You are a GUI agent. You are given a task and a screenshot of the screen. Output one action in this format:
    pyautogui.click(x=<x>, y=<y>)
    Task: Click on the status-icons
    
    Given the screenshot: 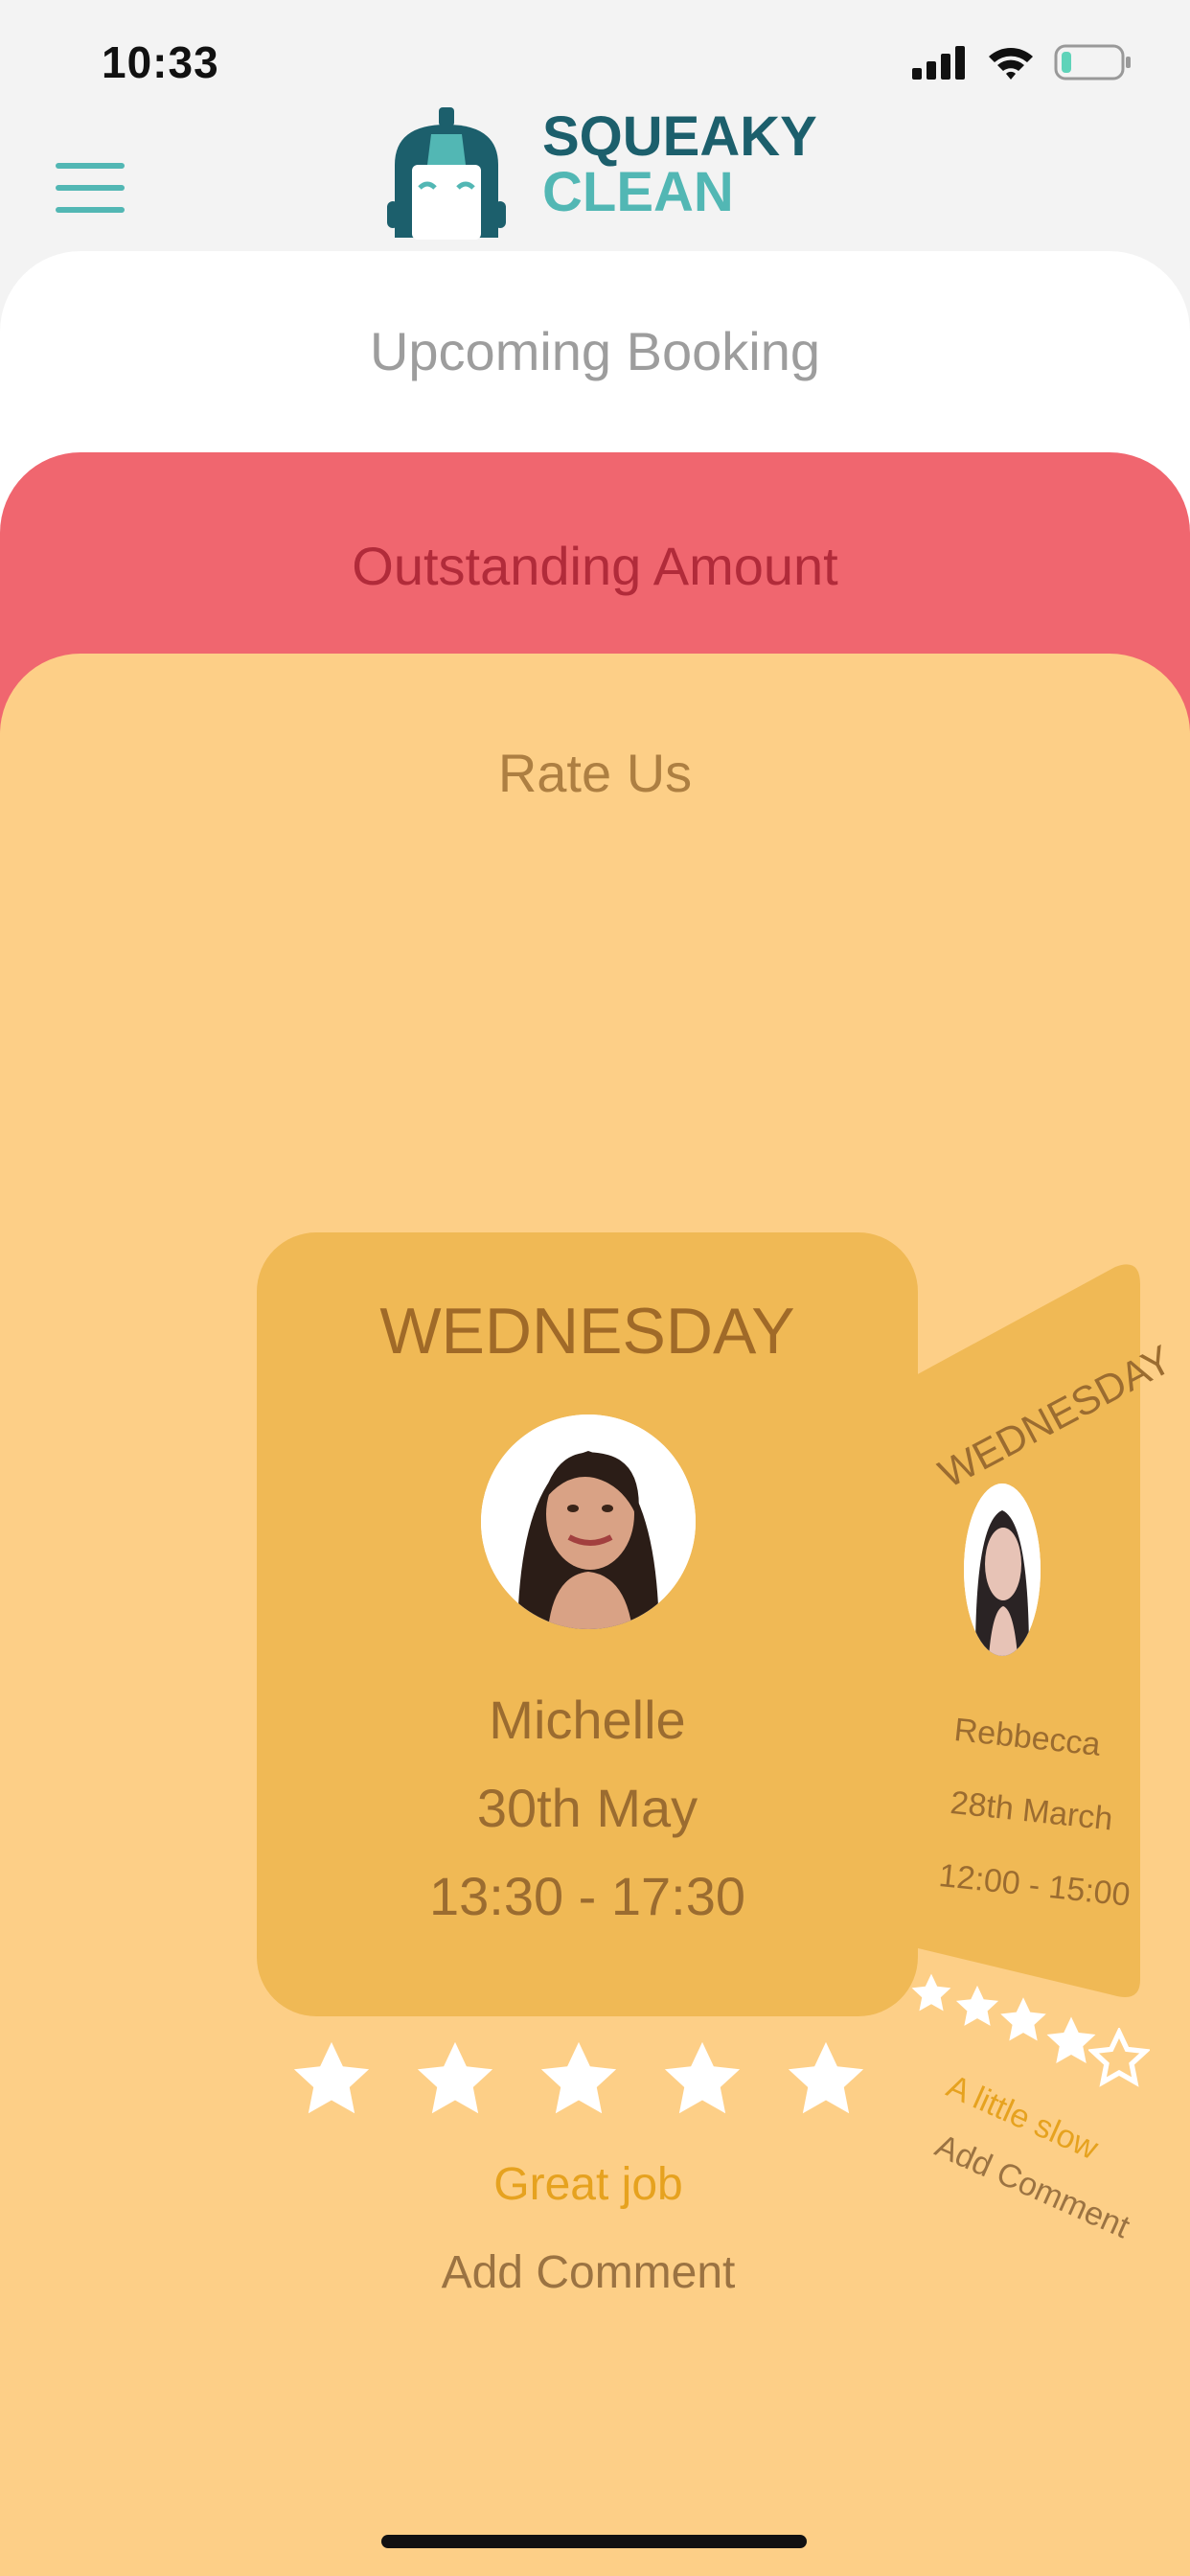 What is the action you would take?
    pyautogui.click(x=1022, y=62)
    